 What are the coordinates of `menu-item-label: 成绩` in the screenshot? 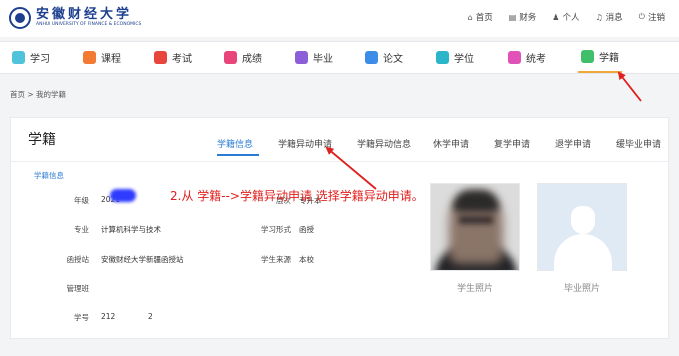 It's located at (252, 59).